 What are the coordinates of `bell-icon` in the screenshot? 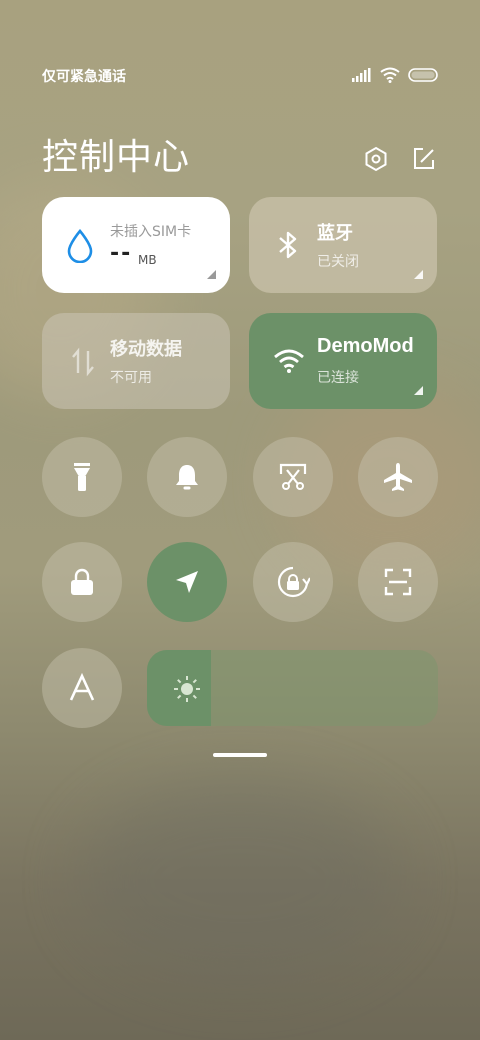 It's located at (187, 477).